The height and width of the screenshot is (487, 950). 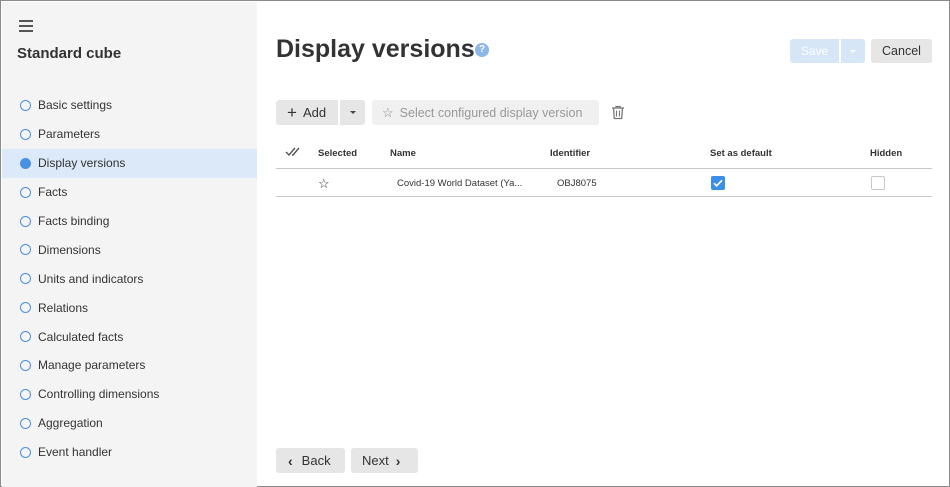 What do you see at coordinates (814, 51) in the screenshot?
I see `save-button: Save` at bounding box center [814, 51].